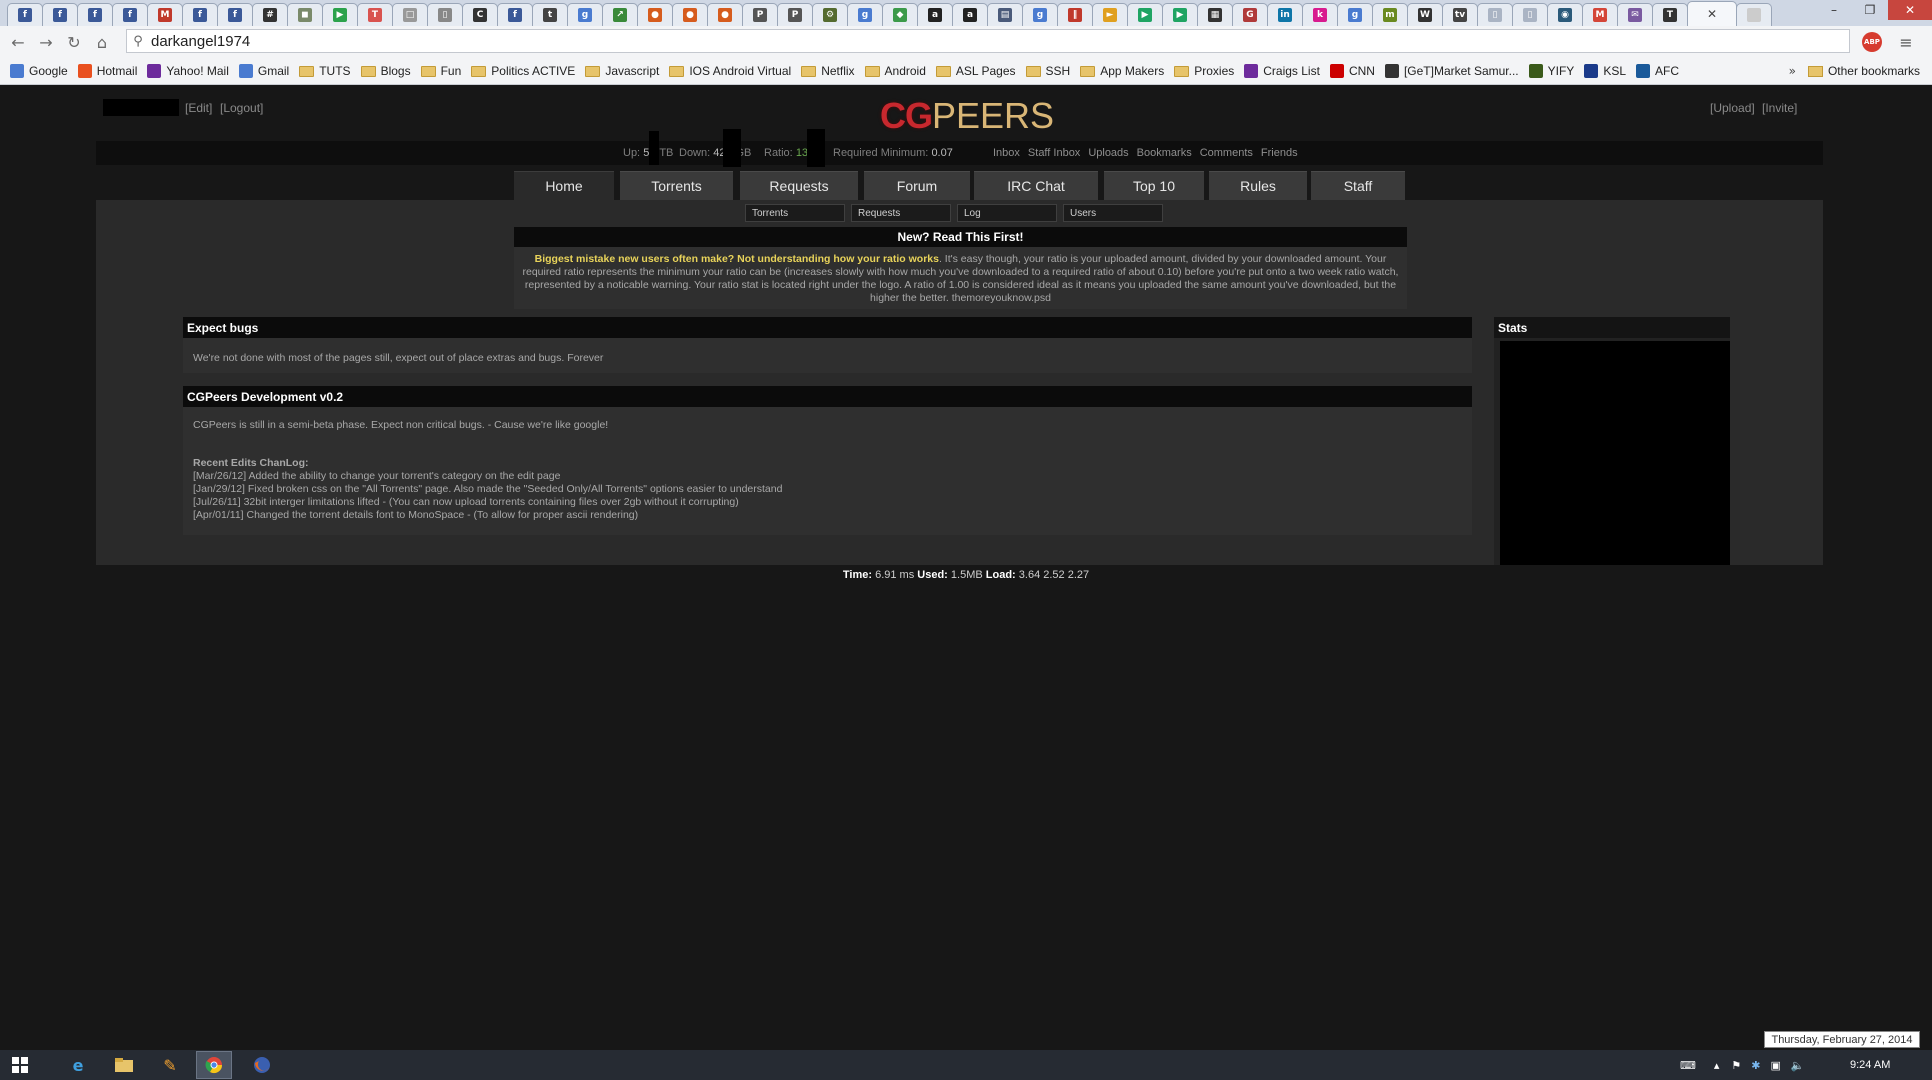  Describe the element at coordinates (1732, 108) in the screenshot. I see `upload-link: [Upload]` at that location.